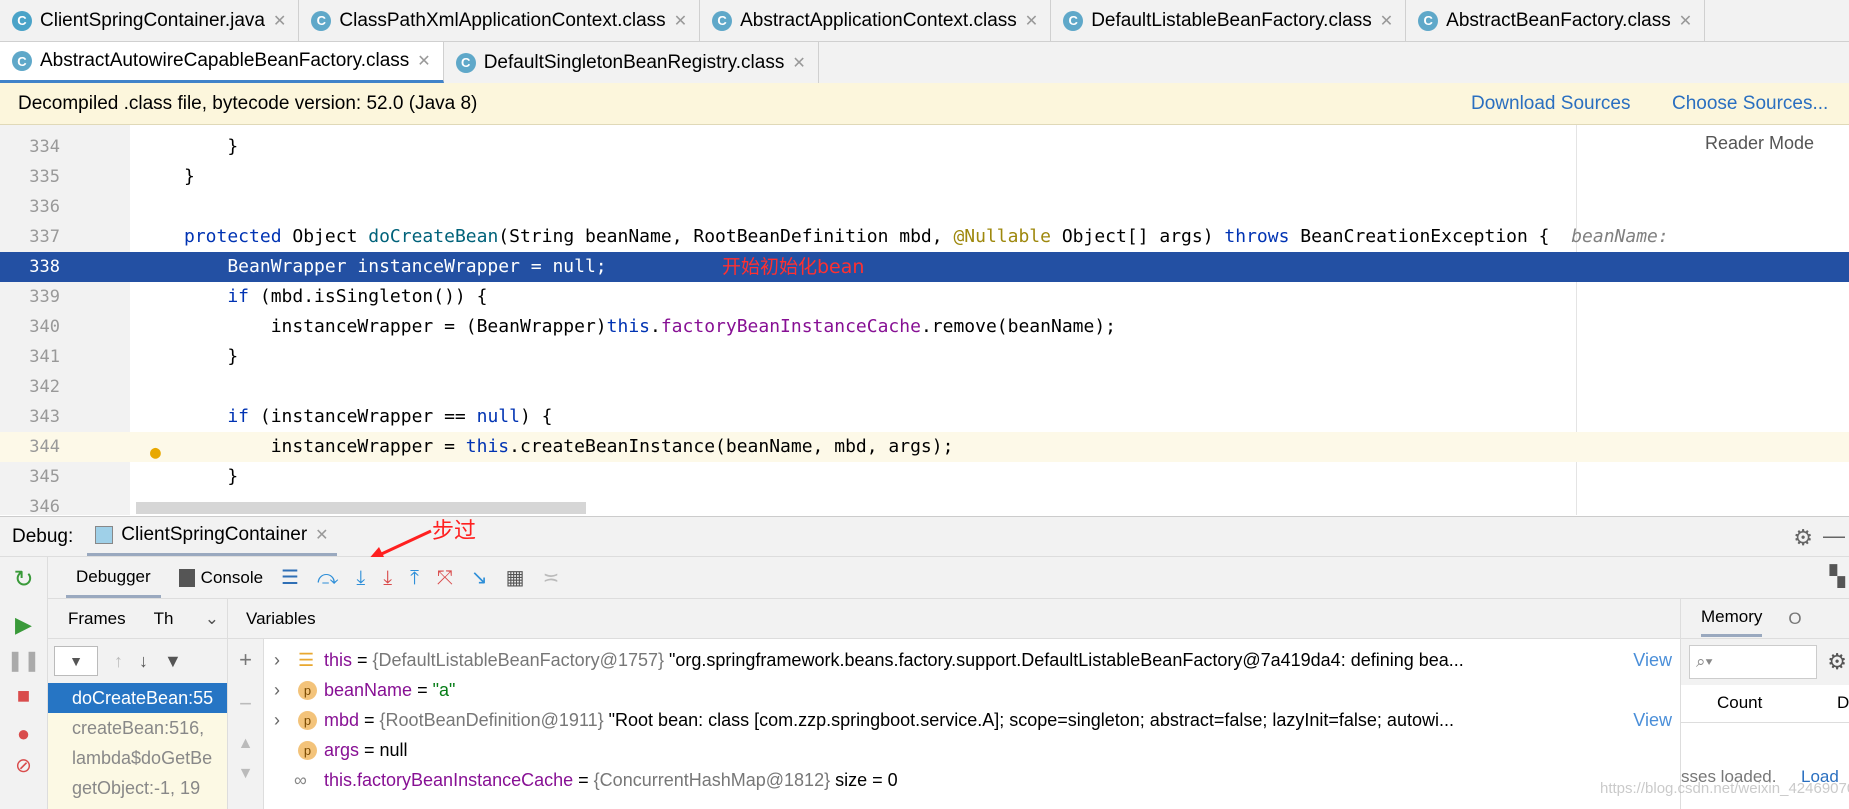  Describe the element at coordinates (104, 535) in the screenshot. I see `run-config-icon` at that location.